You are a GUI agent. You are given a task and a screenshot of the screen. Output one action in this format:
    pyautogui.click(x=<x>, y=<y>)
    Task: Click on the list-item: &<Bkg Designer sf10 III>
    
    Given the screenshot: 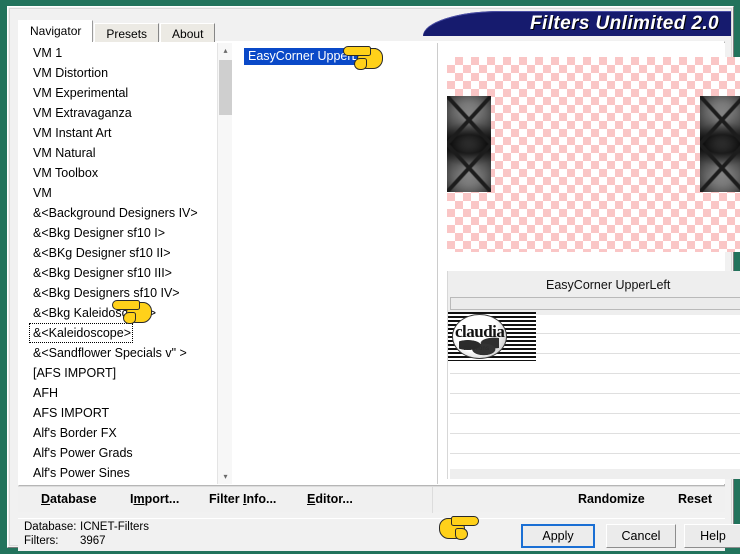 What is the action you would take?
    pyautogui.click(x=121, y=273)
    